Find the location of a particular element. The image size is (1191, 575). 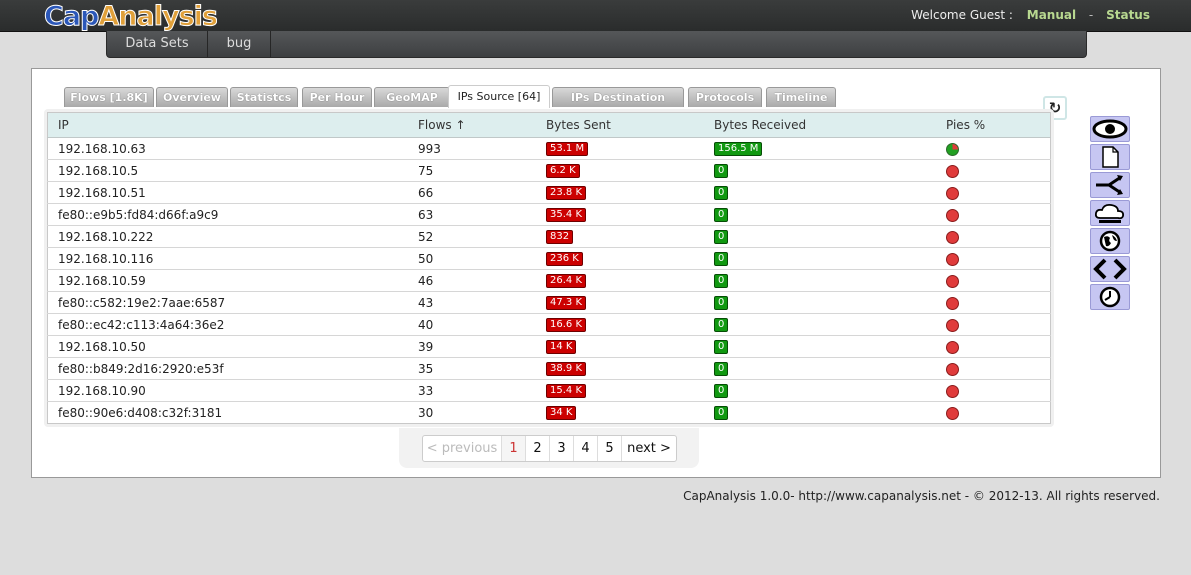

column-header-pies: Pies % is located at coordinates (993, 125).